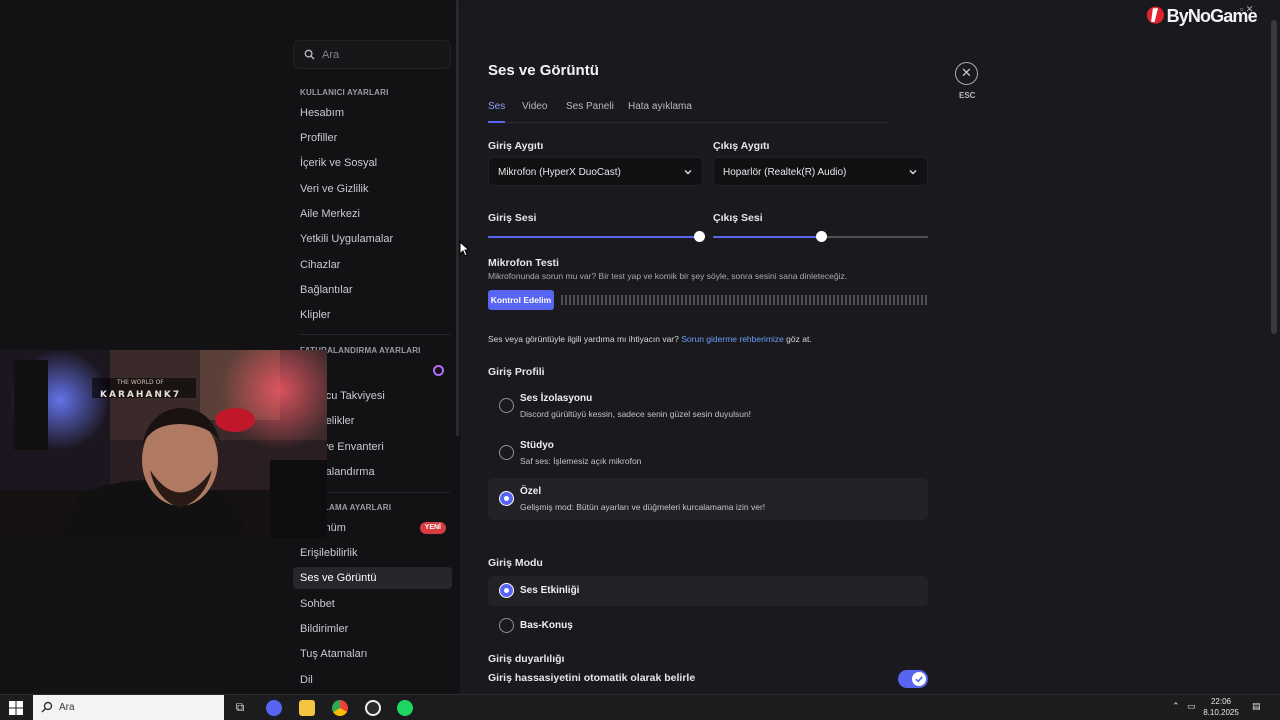 This screenshot has width=1280, height=720. What do you see at coordinates (344, 92) in the screenshot?
I see `section-header-user-settings: KULLANICI AYARLARI` at bounding box center [344, 92].